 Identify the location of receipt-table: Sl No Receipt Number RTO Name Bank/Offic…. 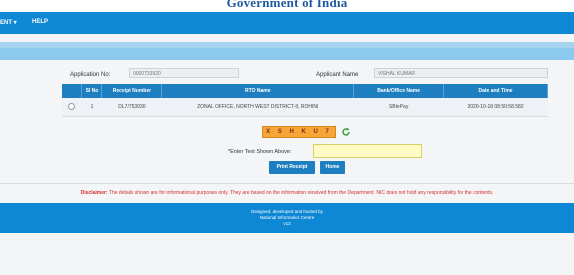
(305, 100).